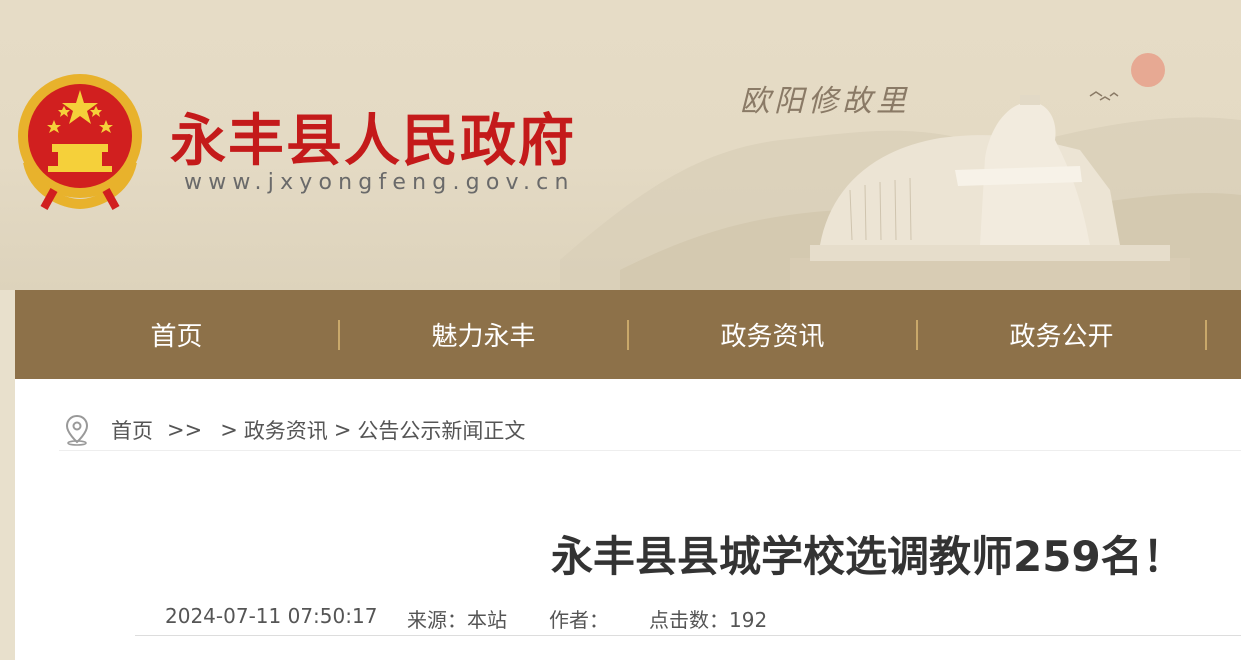  What do you see at coordinates (77, 430) in the screenshot?
I see `location-pin-icon` at bounding box center [77, 430].